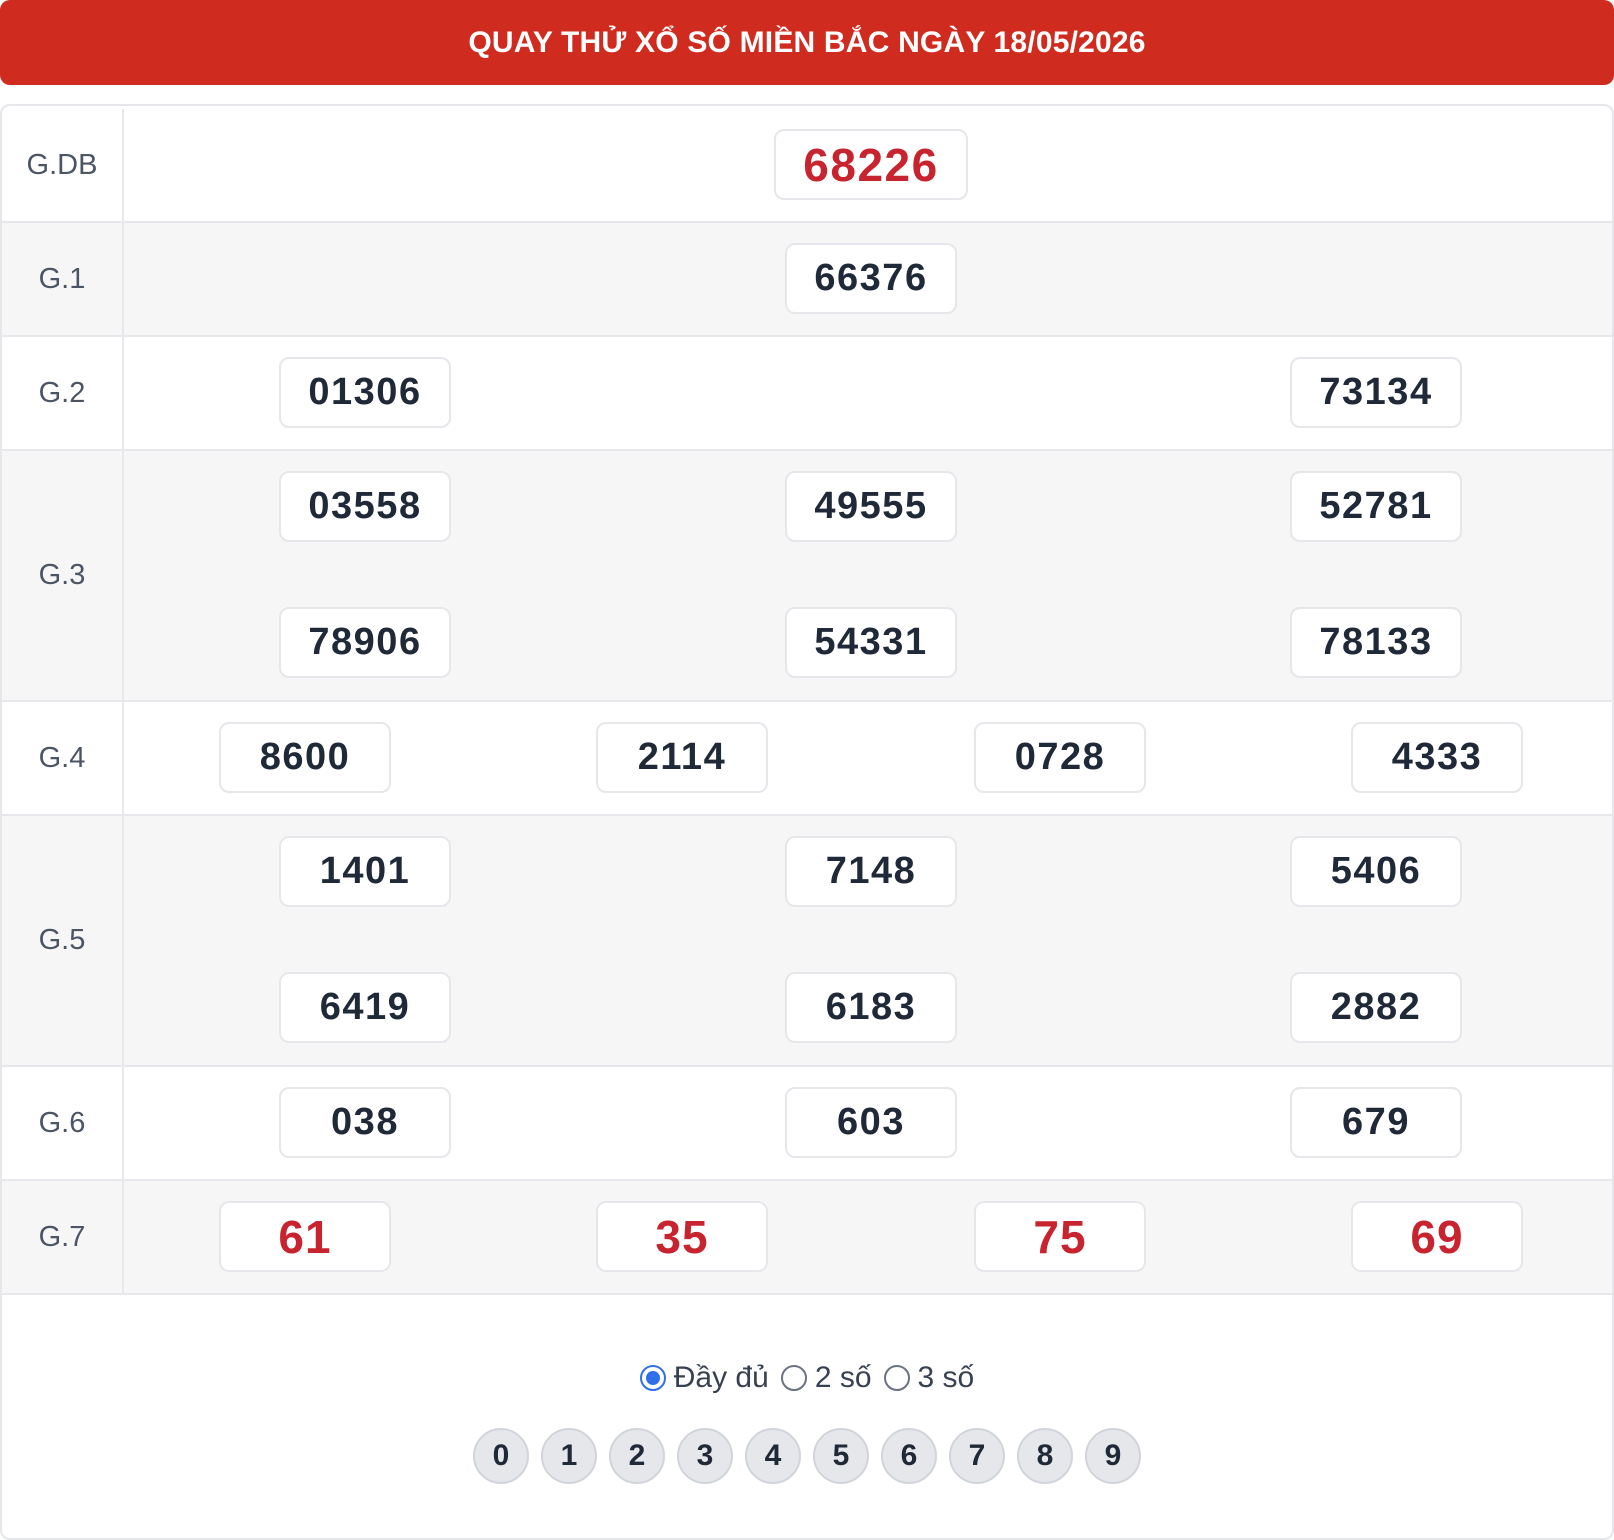  What do you see at coordinates (63, 1237) in the screenshot?
I see `prize-label-g7: G.7` at bounding box center [63, 1237].